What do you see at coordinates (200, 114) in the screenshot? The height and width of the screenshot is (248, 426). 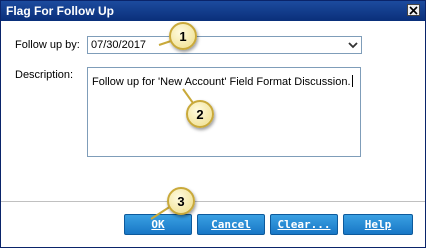 I see `callout-2: 2` at bounding box center [200, 114].